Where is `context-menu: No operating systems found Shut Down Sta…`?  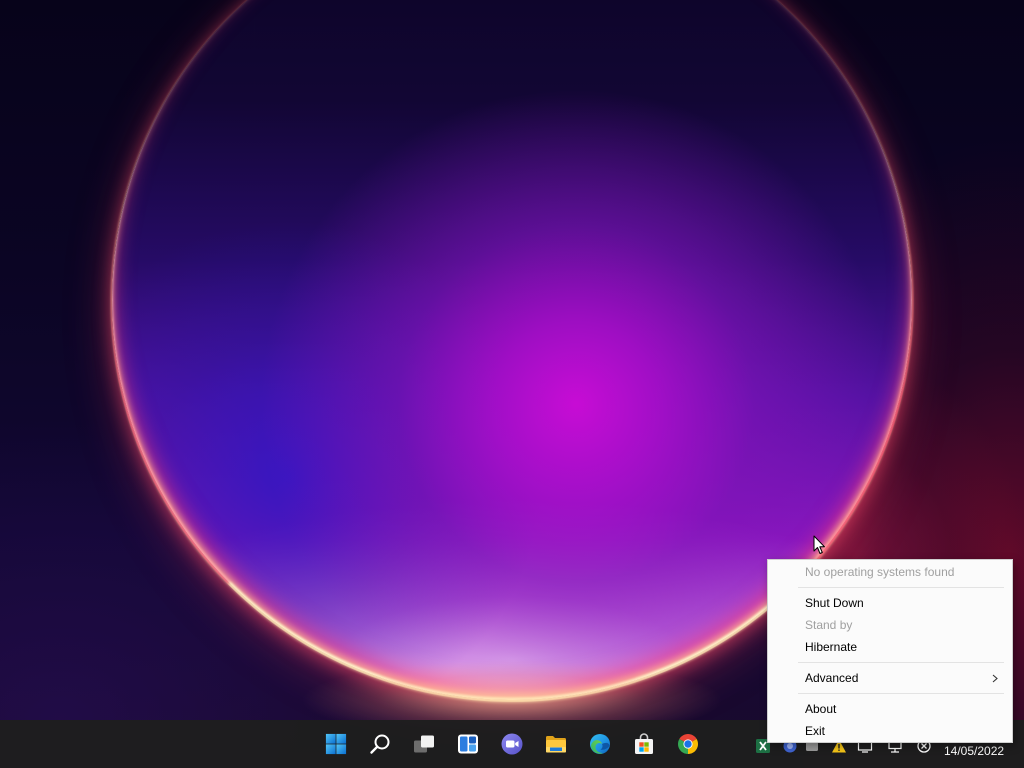 context-menu: No operating systems found Shut Down Sta… is located at coordinates (890, 651).